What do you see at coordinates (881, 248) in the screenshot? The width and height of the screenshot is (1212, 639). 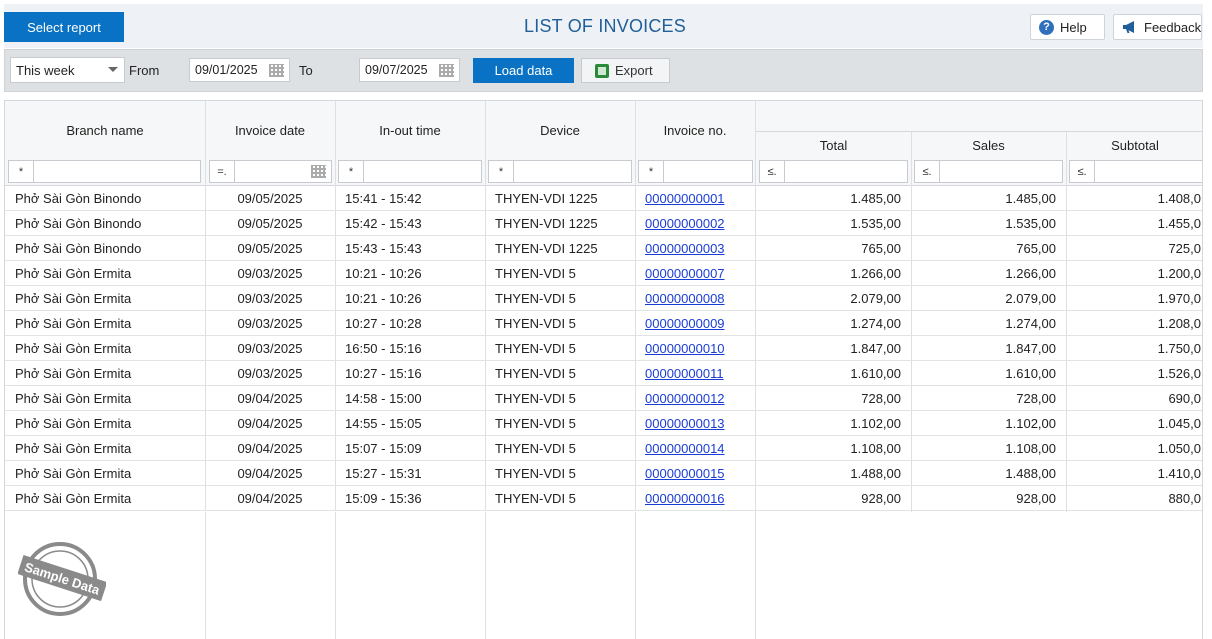 I see `total-cell: 765,00` at bounding box center [881, 248].